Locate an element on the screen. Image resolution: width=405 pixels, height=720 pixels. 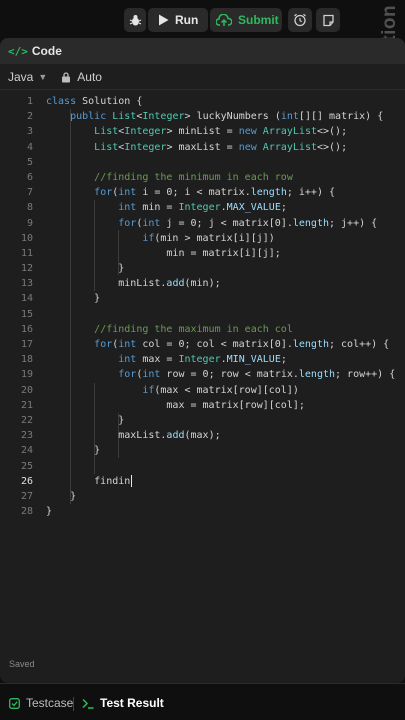
line-number: 18 is located at coordinates (26, 360).